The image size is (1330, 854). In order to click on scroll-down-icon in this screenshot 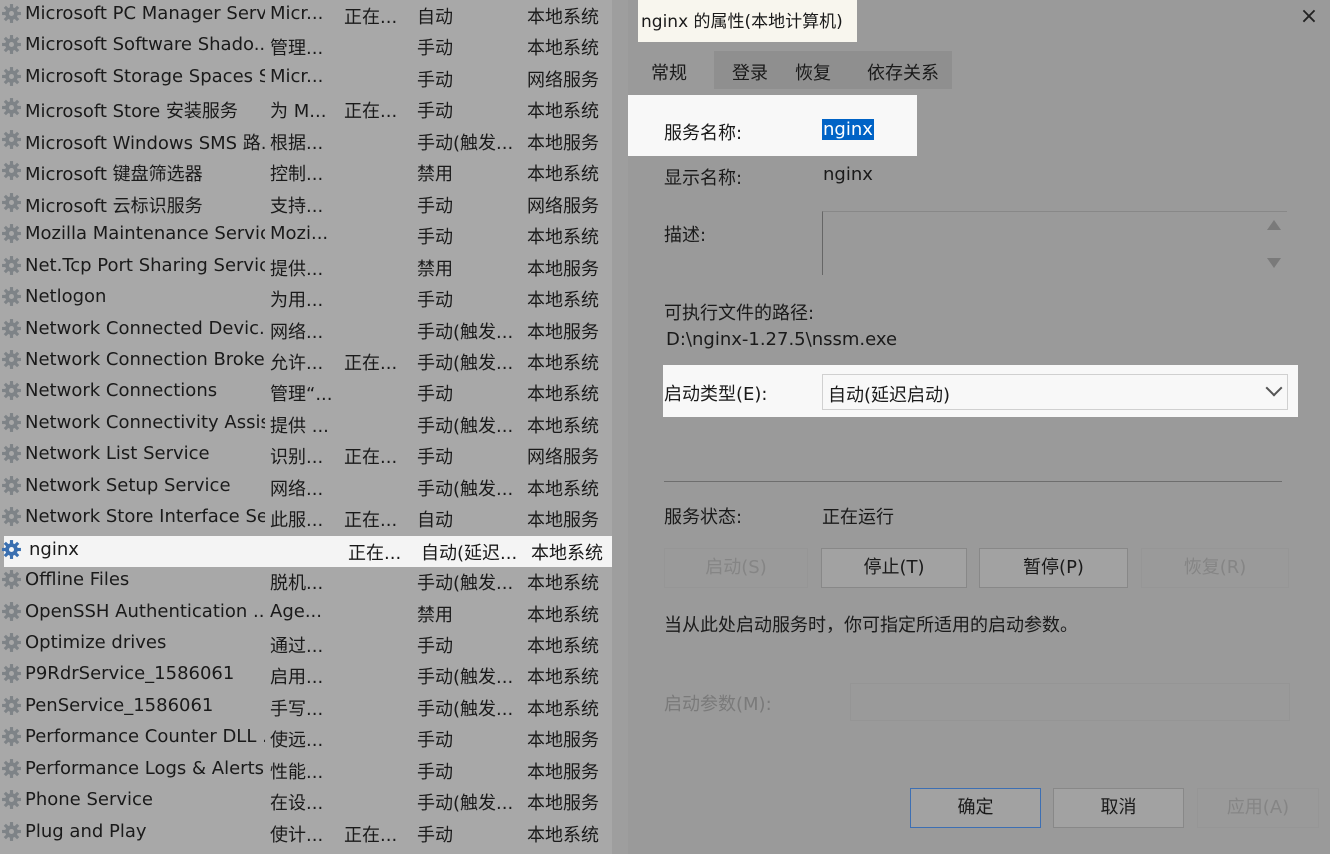, I will do `click(1274, 263)`.